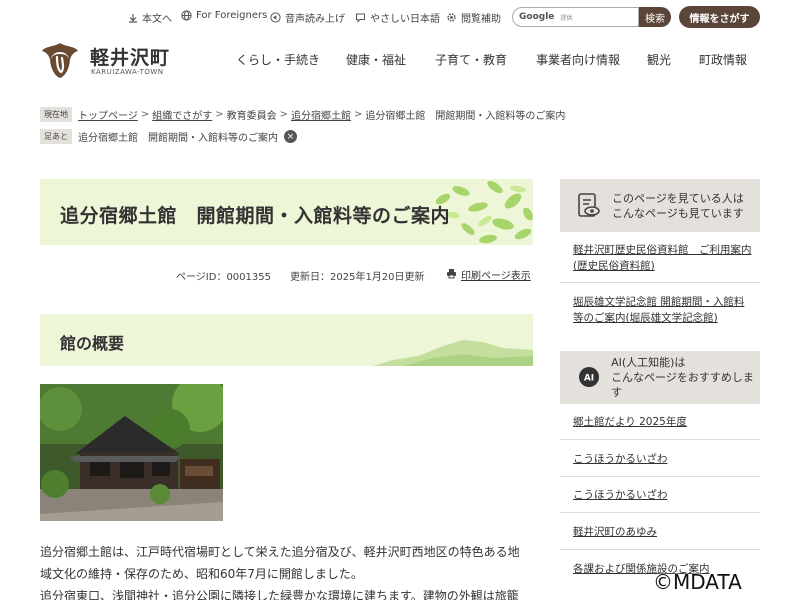 Image resolution: width=800 pixels, height=600 pixels. Describe the element at coordinates (678, 198) in the screenshot. I see `related-head-line: このページを見ている人は` at that location.